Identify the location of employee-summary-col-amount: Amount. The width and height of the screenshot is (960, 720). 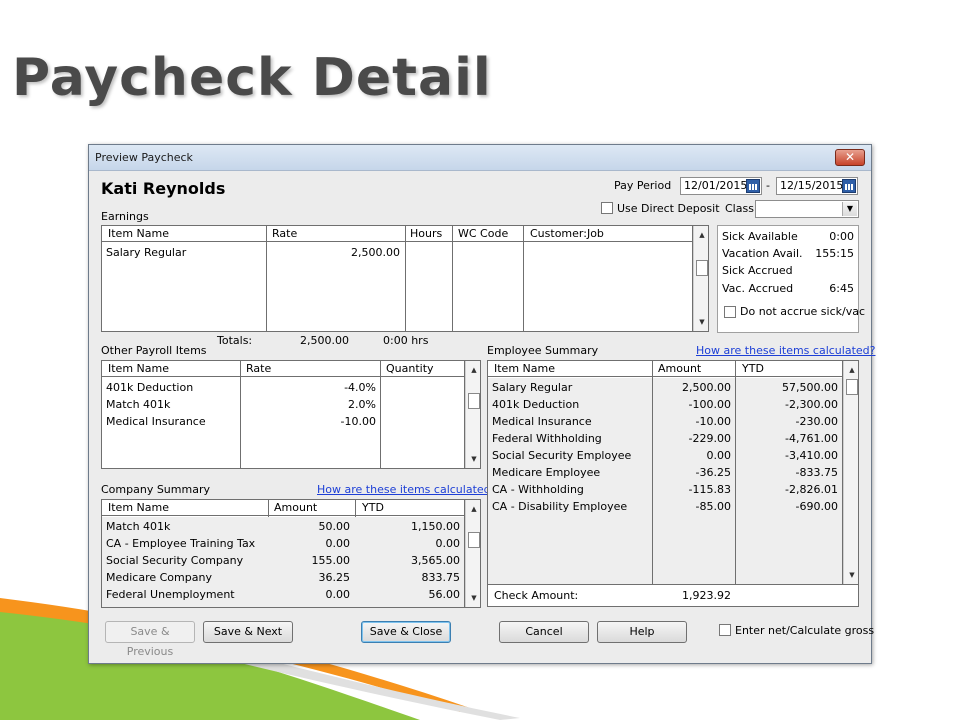
(680, 368).